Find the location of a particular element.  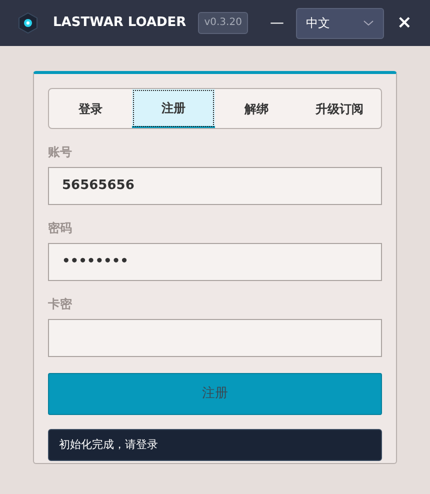

input-field: 56565656 is located at coordinates (215, 186).